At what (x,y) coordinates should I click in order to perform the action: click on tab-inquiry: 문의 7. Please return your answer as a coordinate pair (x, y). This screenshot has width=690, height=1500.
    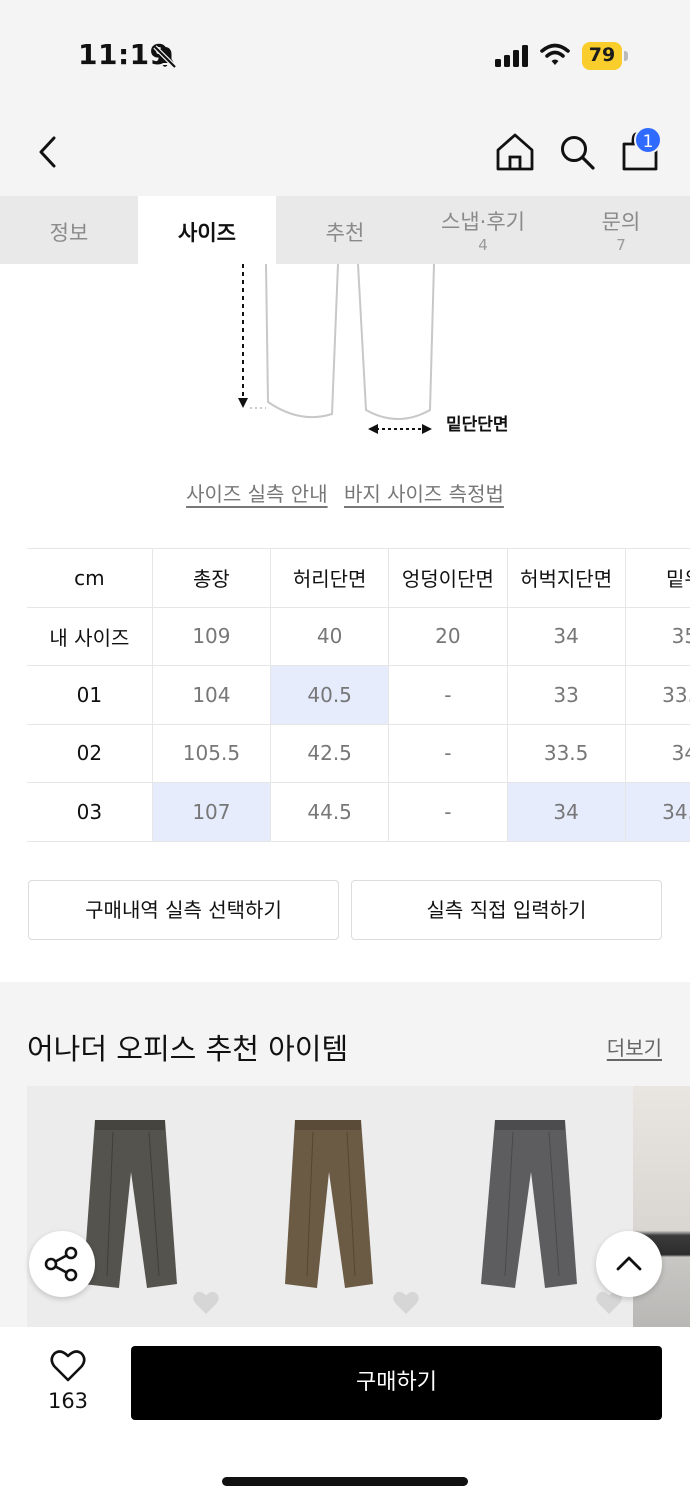
    Looking at the image, I should click on (621, 230).